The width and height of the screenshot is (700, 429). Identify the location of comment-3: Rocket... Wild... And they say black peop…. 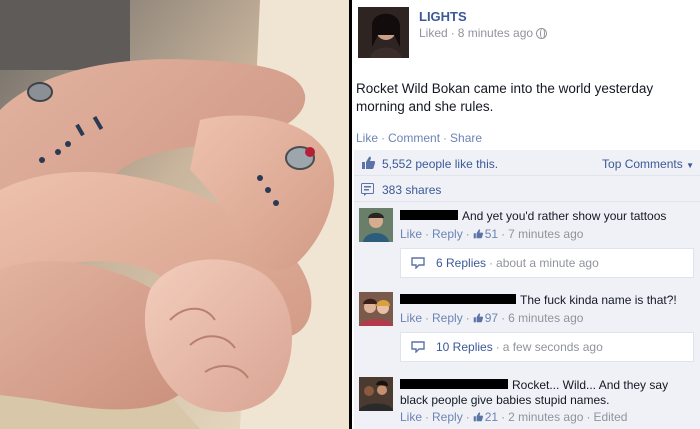
(527, 401).